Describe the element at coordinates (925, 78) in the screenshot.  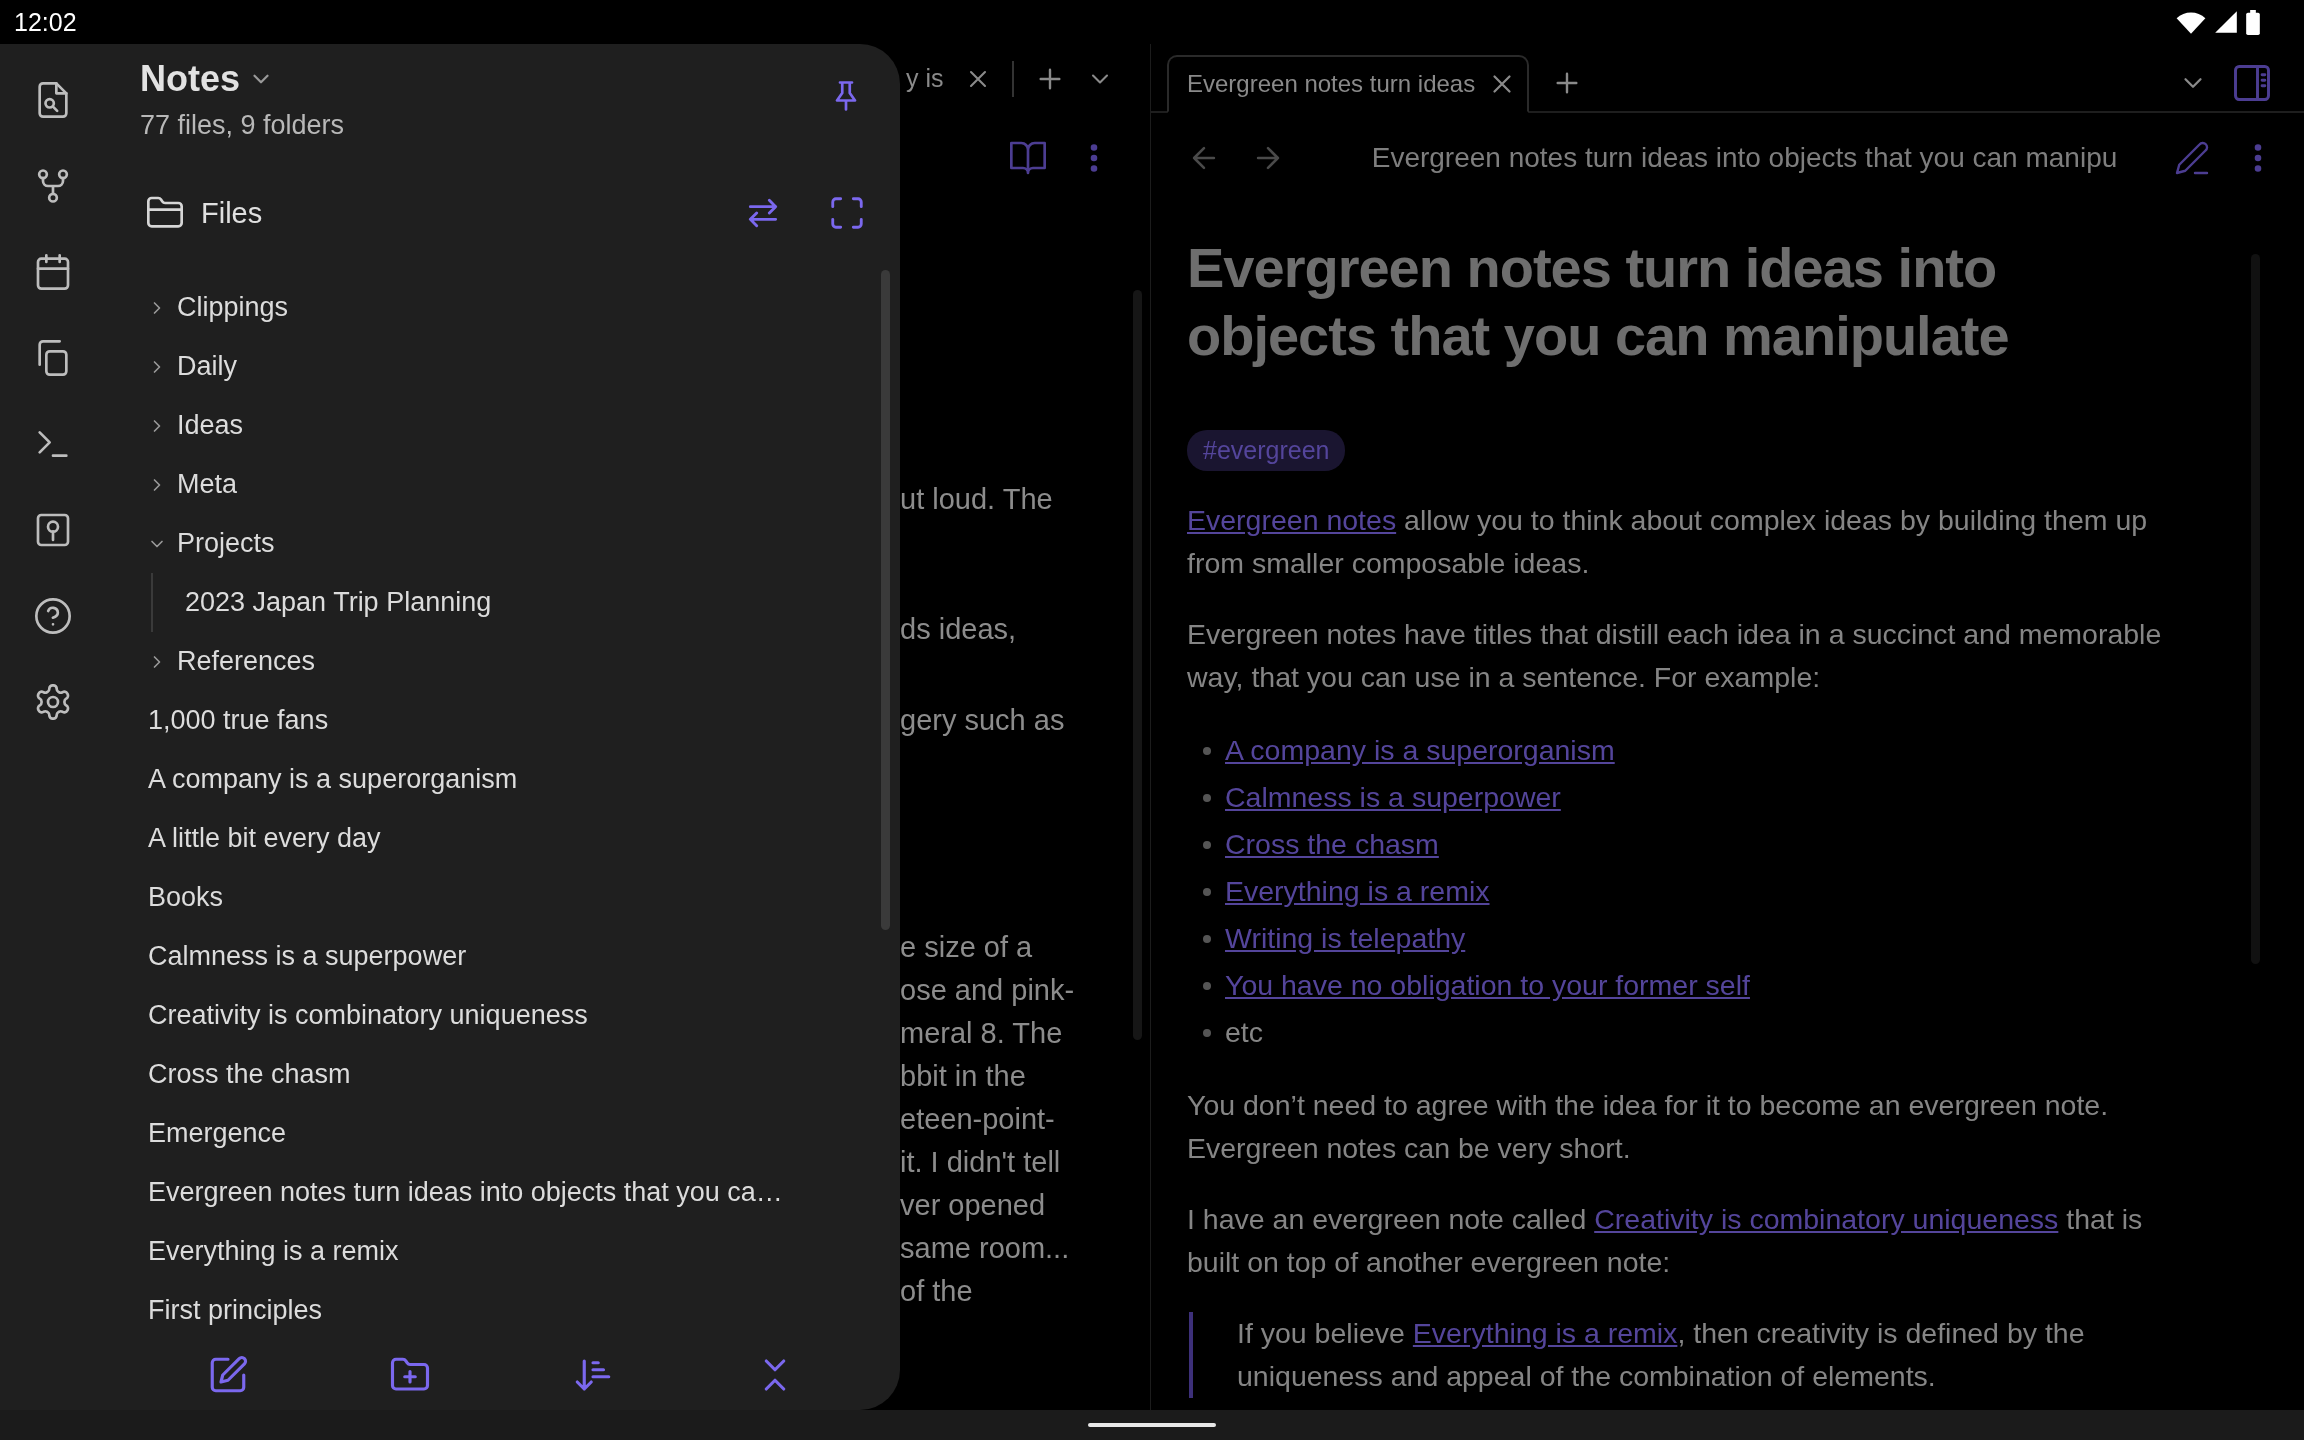
I see `tab: y is` at that location.